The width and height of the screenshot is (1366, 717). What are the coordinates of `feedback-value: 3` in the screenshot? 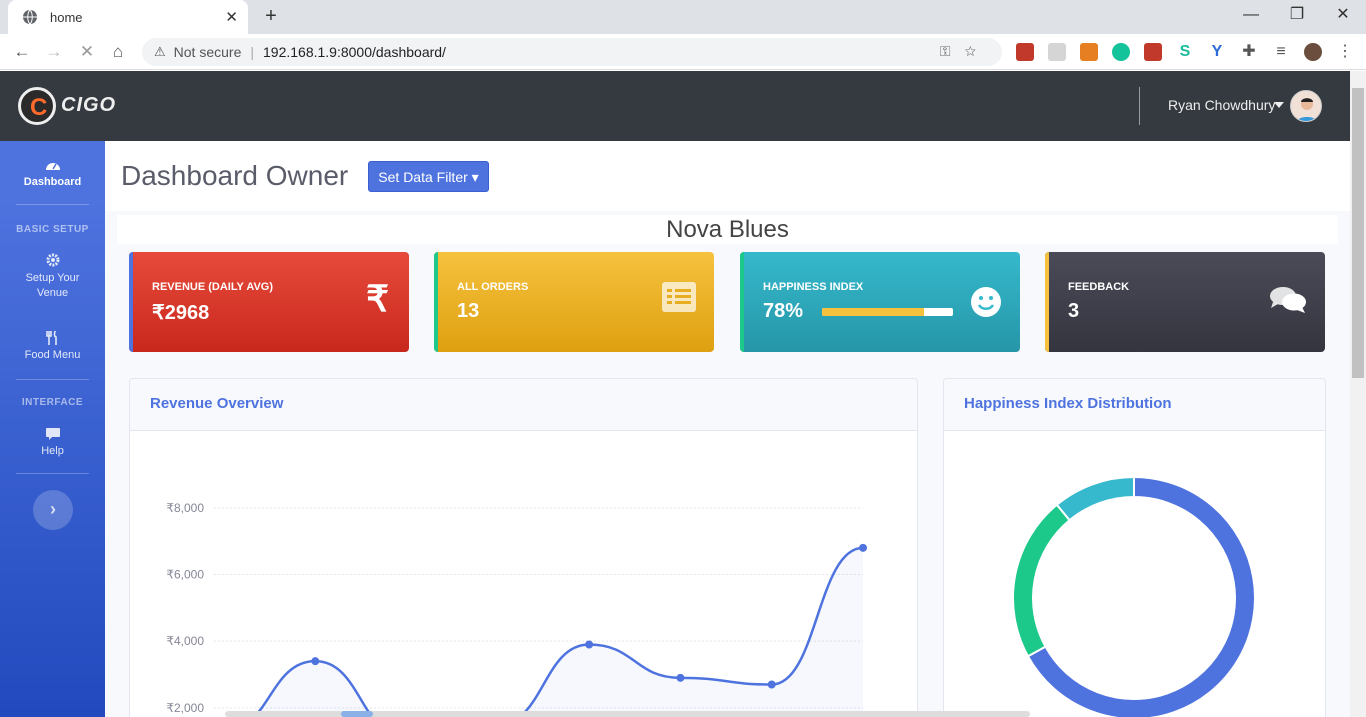 It's located at (1074, 311).